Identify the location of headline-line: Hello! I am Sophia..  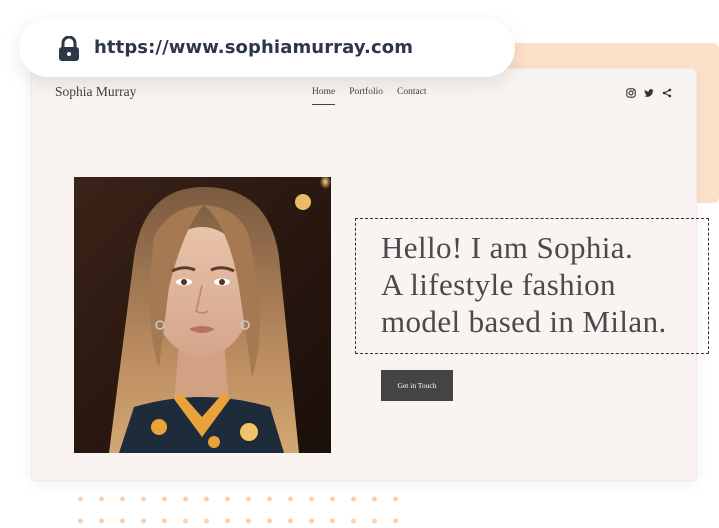
(507, 247).